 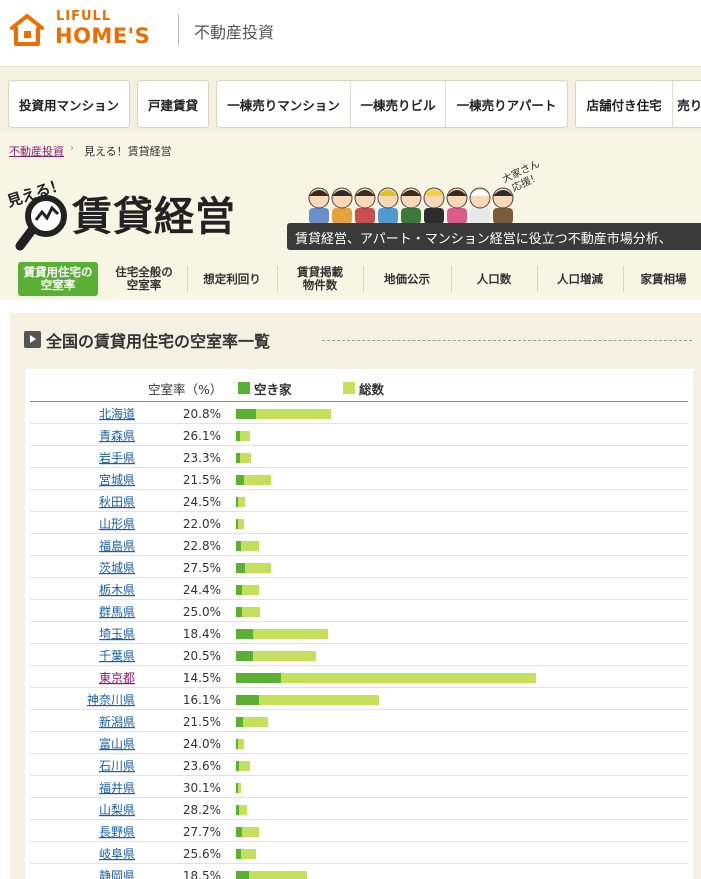 What do you see at coordinates (36, 151) in the screenshot?
I see `breadcrumb-link-home: 不動産投資` at bounding box center [36, 151].